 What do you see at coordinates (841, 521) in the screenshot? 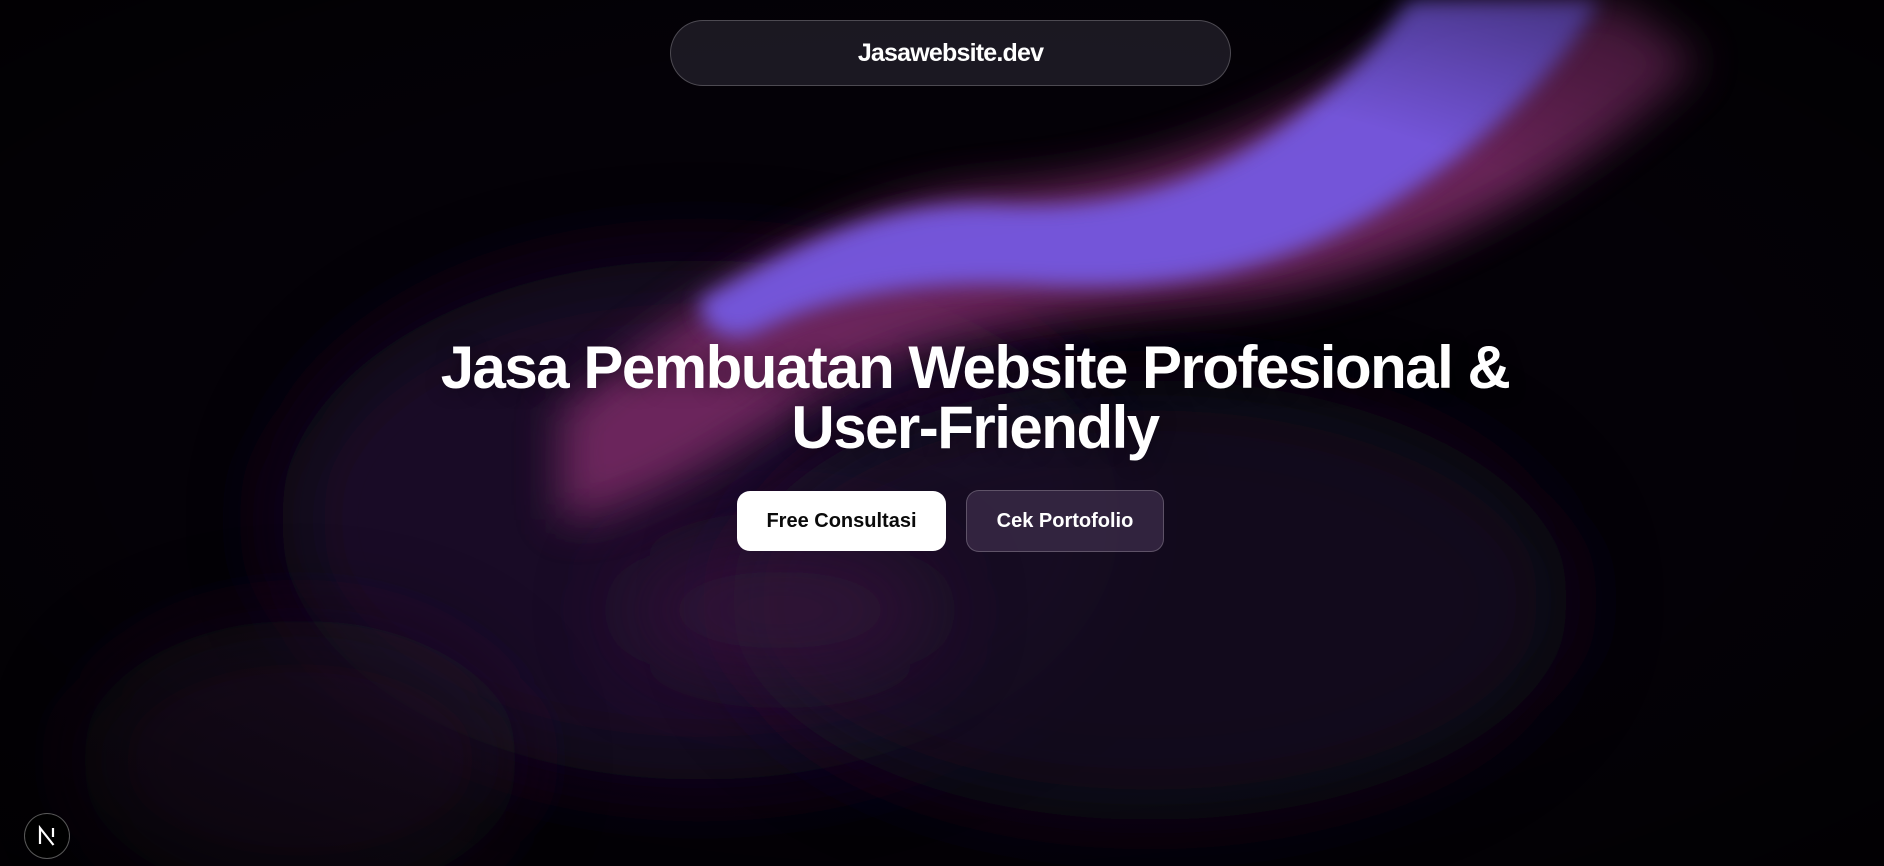
I see `free-consultation-button: Free Consultasi` at bounding box center [841, 521].